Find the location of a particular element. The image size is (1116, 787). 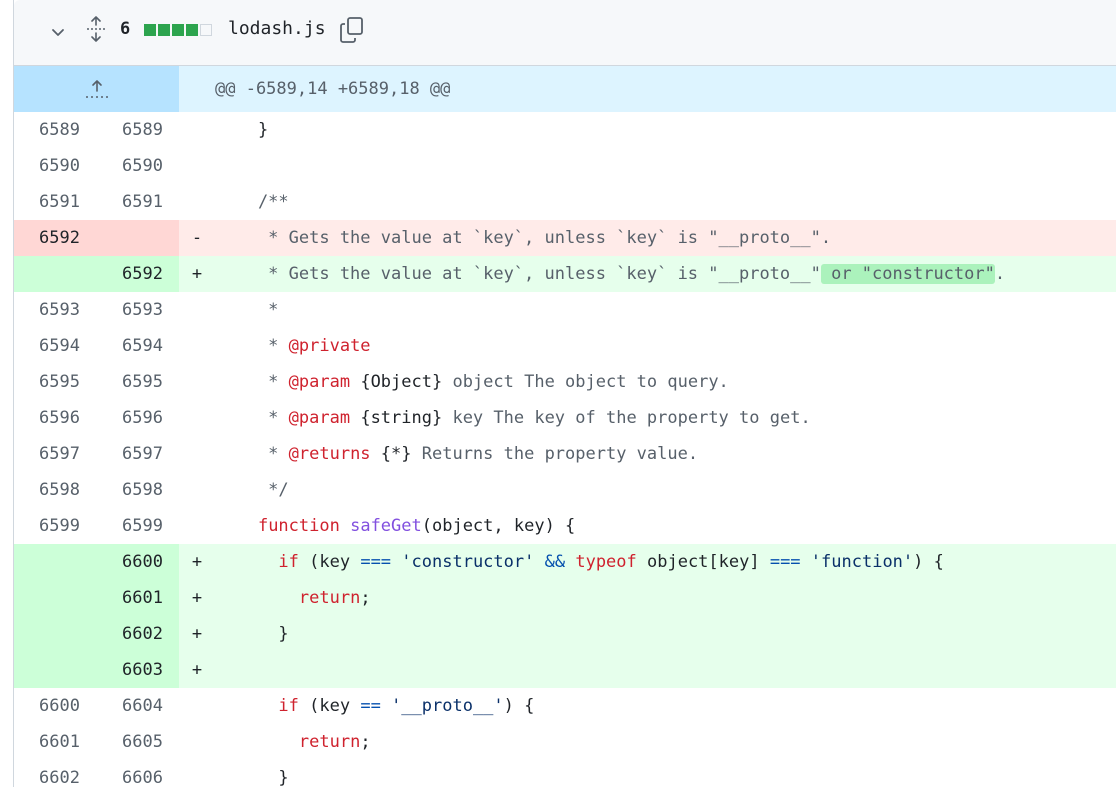

new-line-number: 6602 is located at coordinates (137, 634).